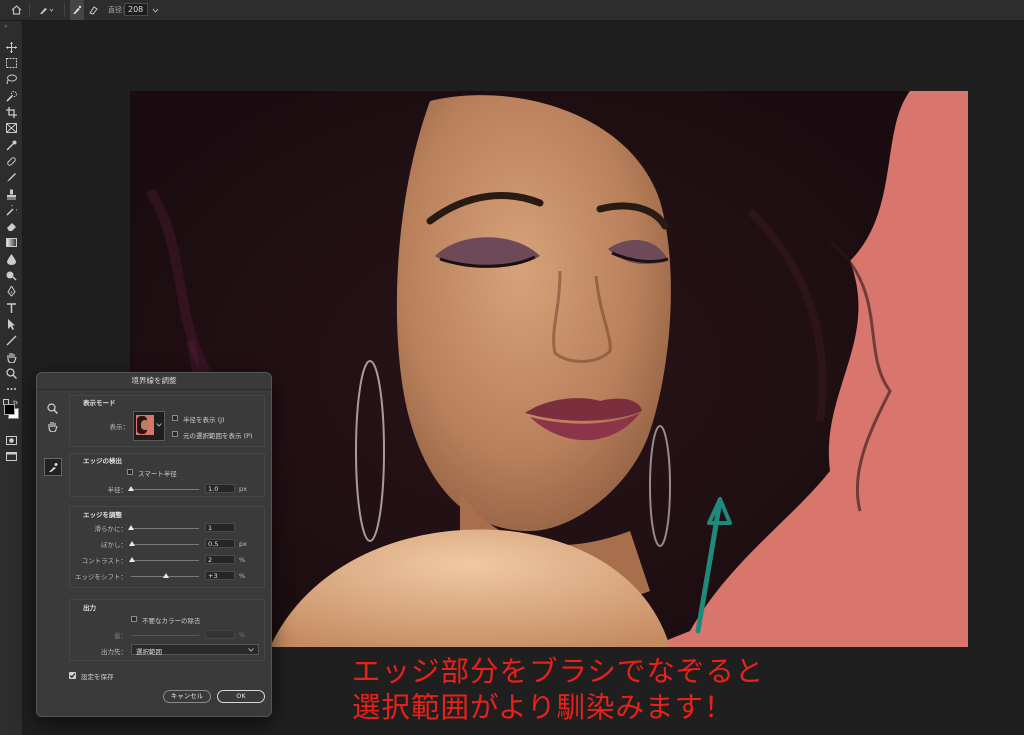  What do you see at coordinates (11, 96) in the screenshot?
I see `quick-selection-tool-icon` at bounding box center [11, 96].